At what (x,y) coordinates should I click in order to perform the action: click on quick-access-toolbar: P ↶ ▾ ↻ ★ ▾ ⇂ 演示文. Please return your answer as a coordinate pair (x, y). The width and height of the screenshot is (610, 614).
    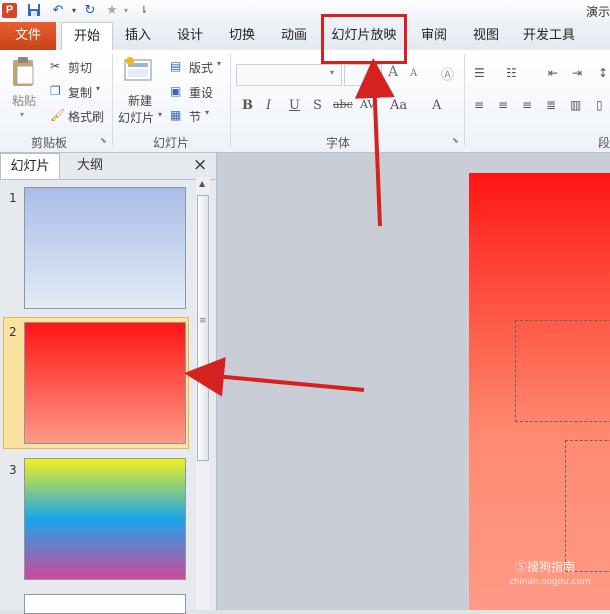
    Looking at the image, I should click on (305, 11).